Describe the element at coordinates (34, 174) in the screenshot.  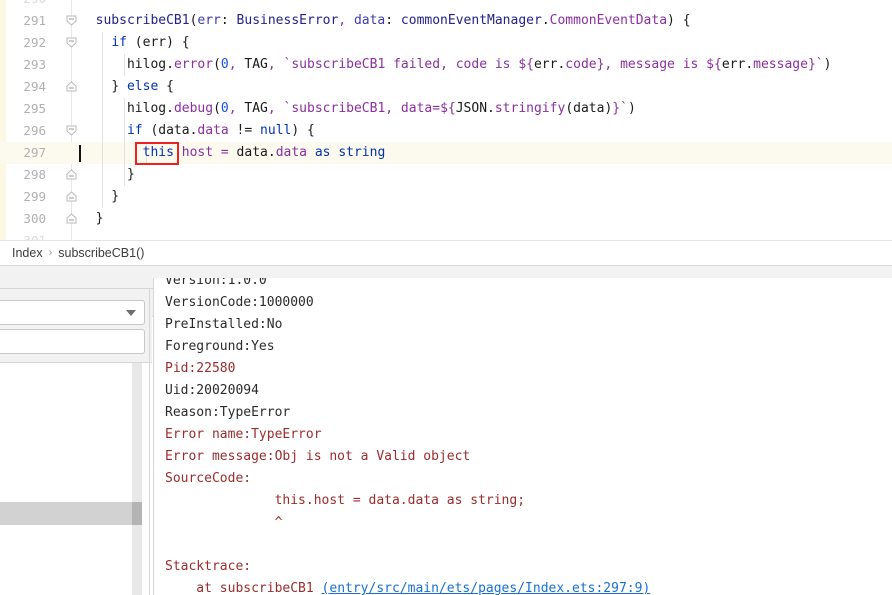
I see `line-number: 298` at that location.